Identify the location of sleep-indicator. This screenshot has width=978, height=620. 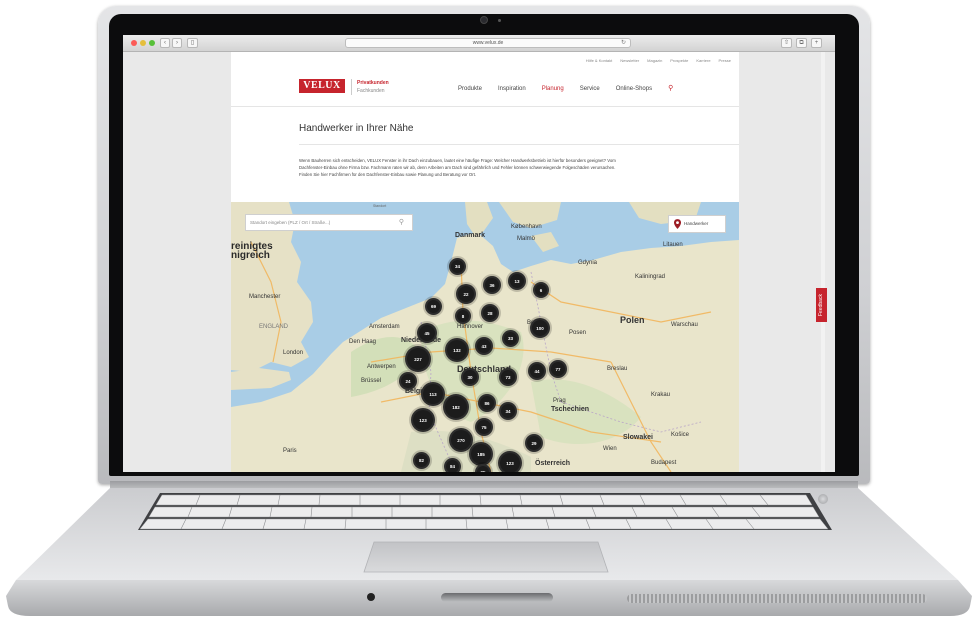
(371, 597).